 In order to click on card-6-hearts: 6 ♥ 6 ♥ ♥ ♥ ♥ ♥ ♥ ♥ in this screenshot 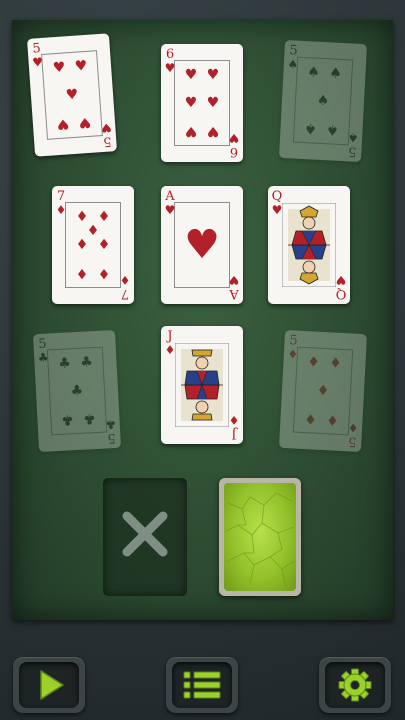, I will do `click(202, 103)`.